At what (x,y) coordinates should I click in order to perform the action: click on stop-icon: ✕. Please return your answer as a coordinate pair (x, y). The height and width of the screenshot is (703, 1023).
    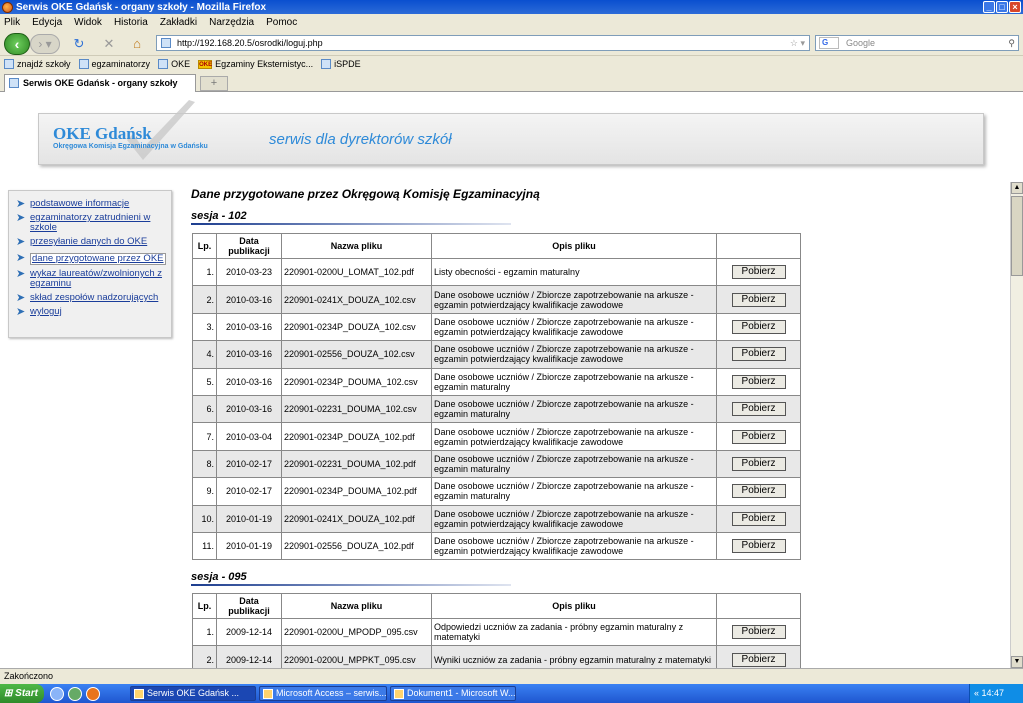
    Looking at the image, I should click on (109, 44).